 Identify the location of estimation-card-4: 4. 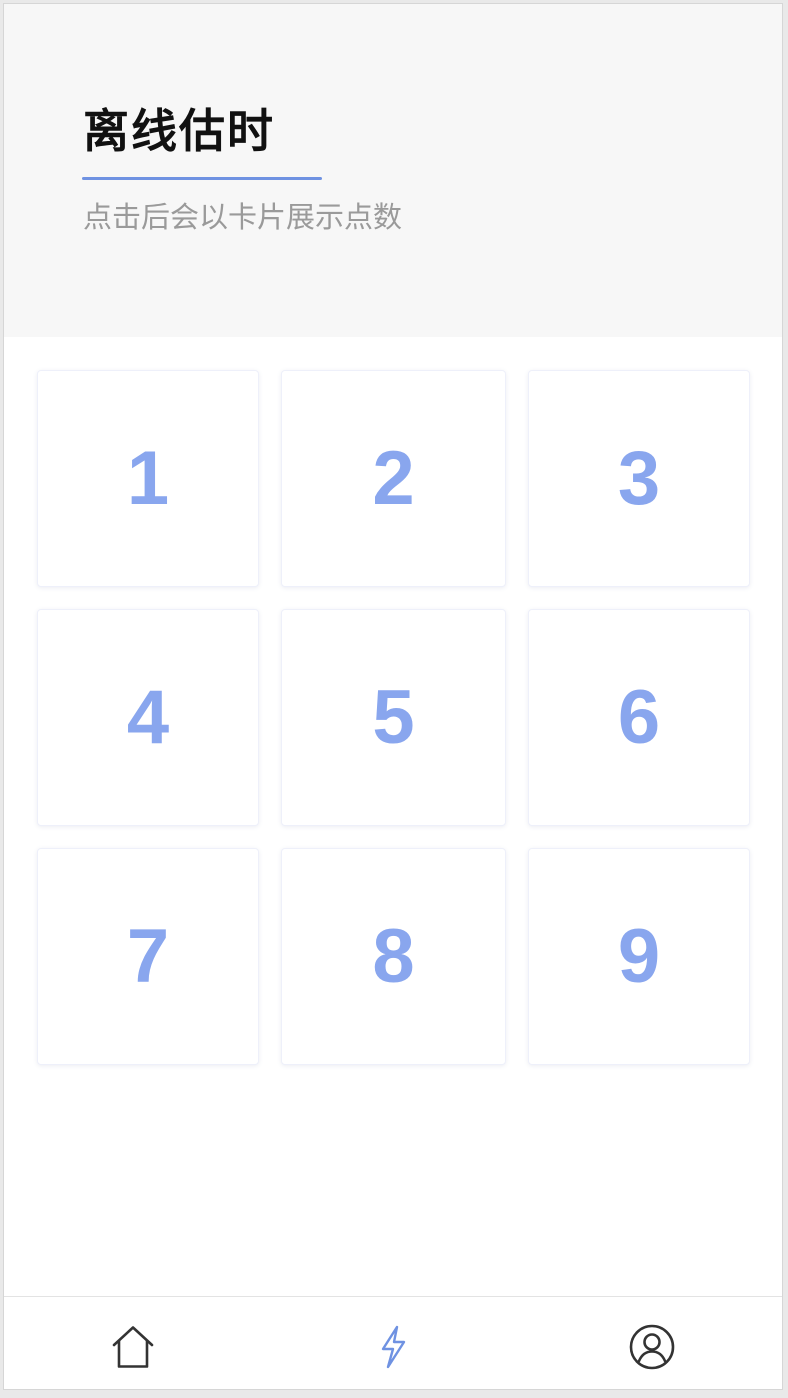
(148, 717).